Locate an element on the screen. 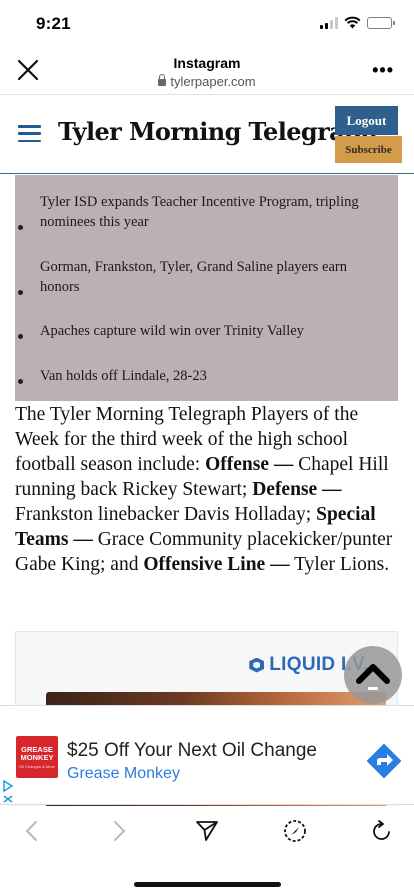 The image size is (414, 896). related-headline-link: Van holds off Lindale, 28-23 is located at coordinates (213, 376).